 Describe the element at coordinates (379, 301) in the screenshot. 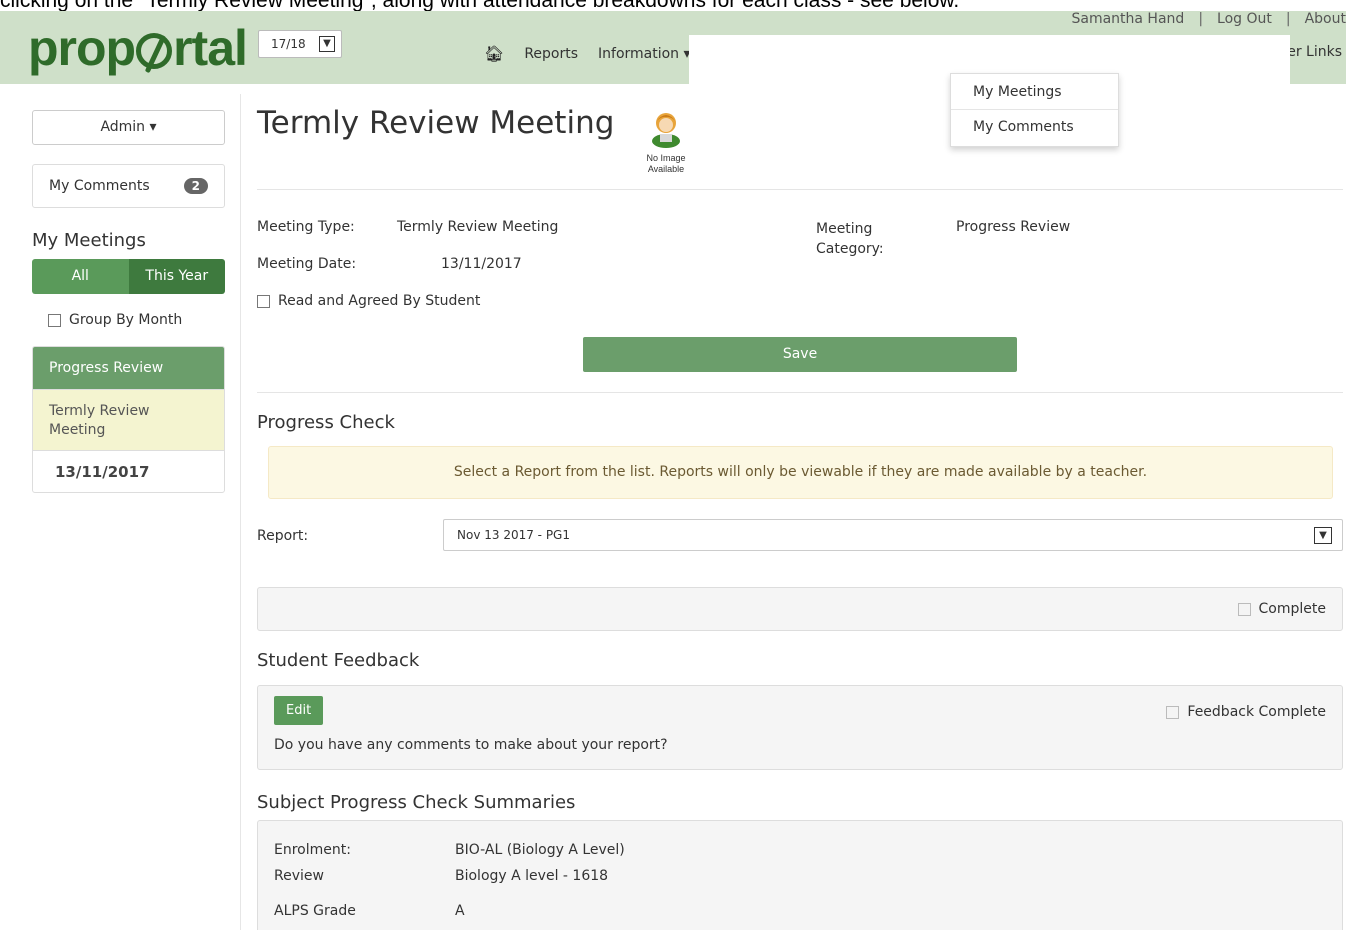

I see `read-agreed-label: Read and Agreed By Student` at that location.